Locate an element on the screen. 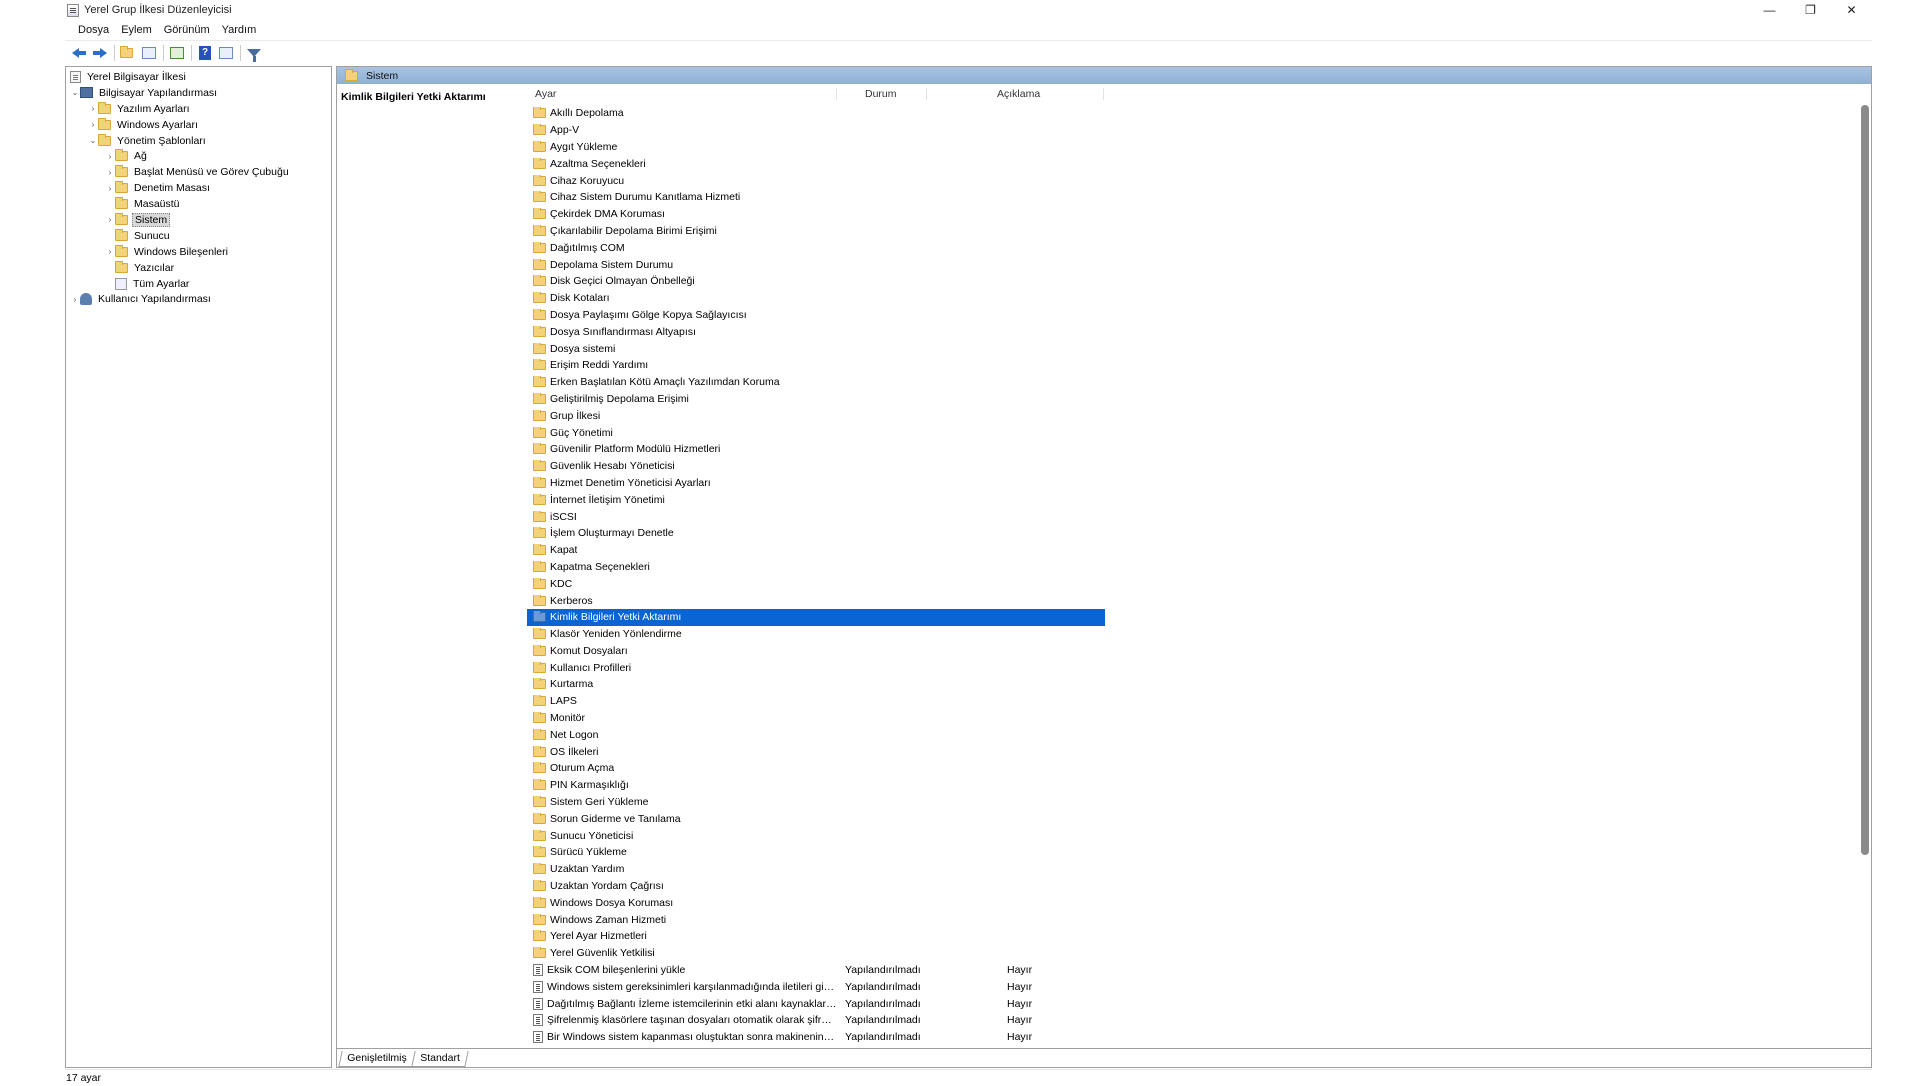 The image size is (1920, 1086). scrollbar-thumb is located at coordinates (1865, 480).